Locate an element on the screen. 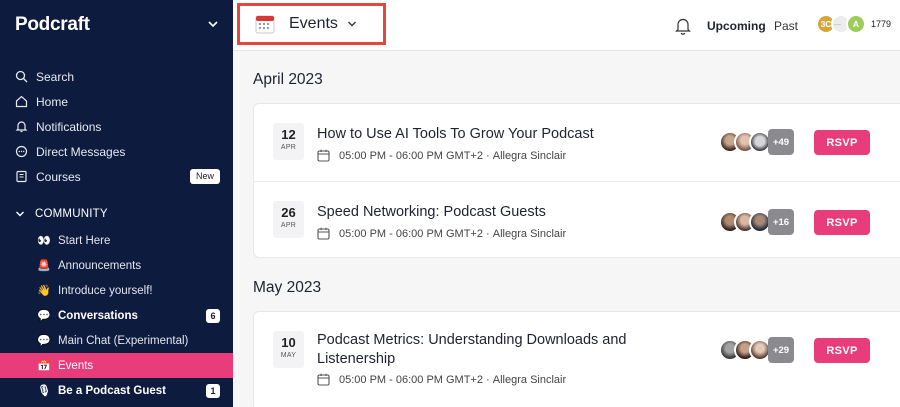 The height and width of the screenshot is (407, 900). page-title: Events is located at coordinates (313, 23).